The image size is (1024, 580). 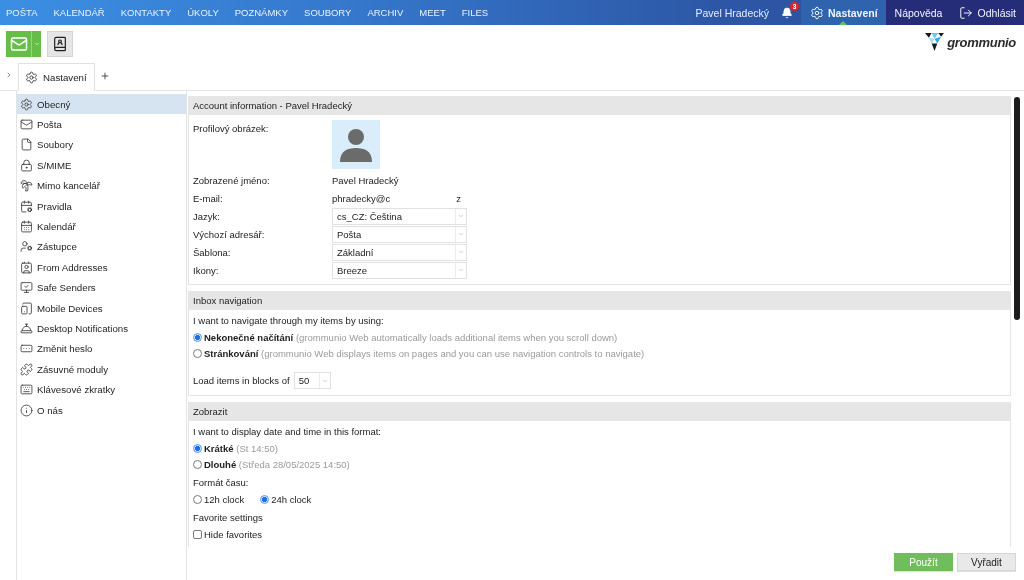 I want to click on sidebar-item: Pošta, so click(x=101, y=124).